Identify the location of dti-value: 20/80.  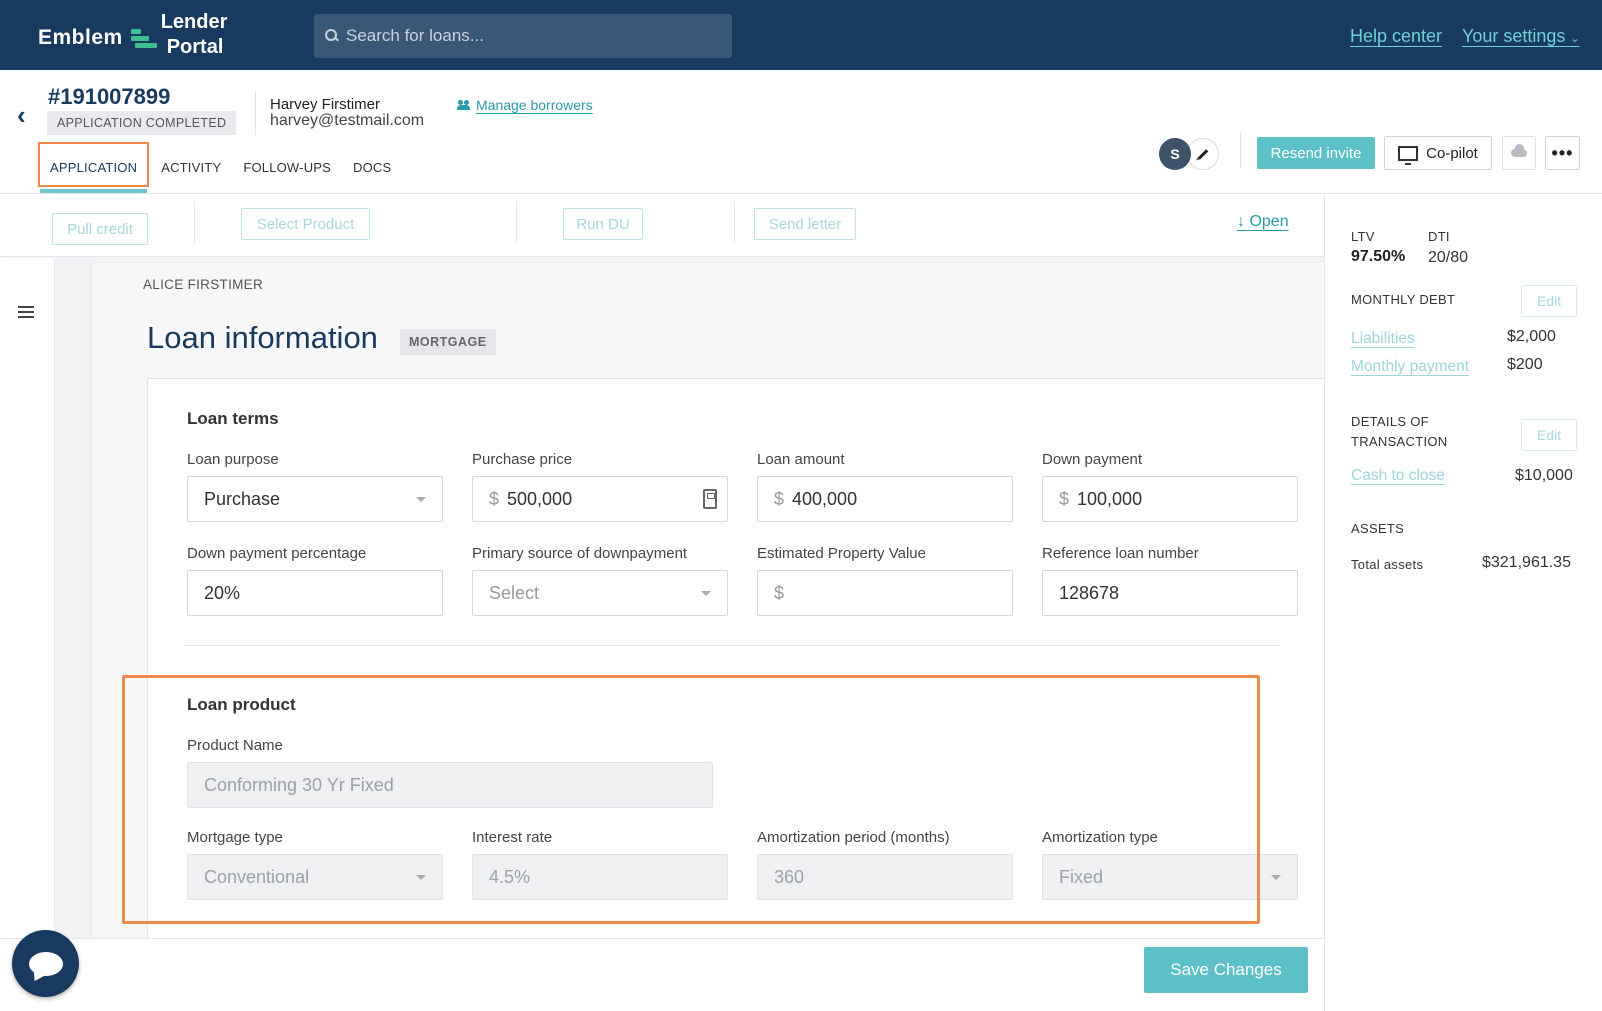
(1448, 257).